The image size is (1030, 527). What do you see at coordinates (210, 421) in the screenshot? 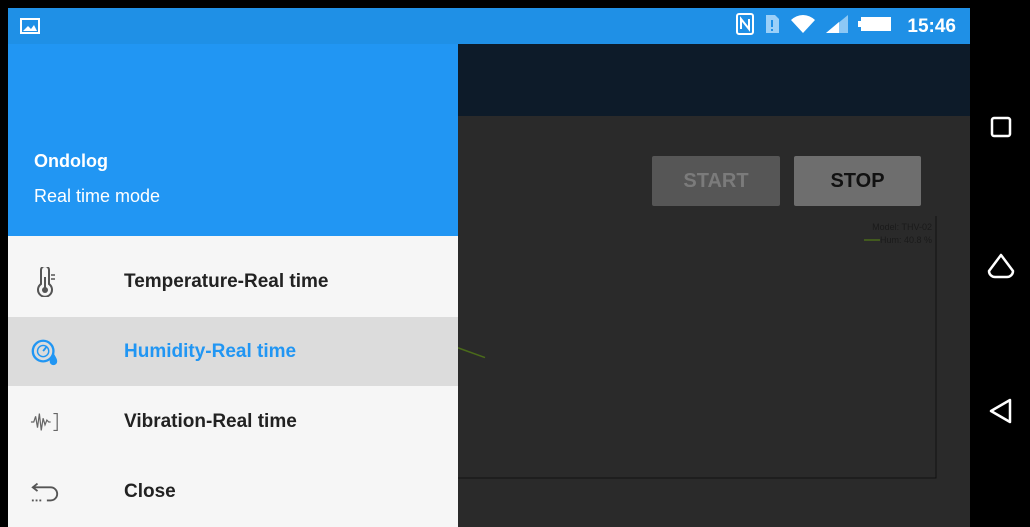
I see `menu-item-label: Vibration-Real time` at bounding box center [210, 421].